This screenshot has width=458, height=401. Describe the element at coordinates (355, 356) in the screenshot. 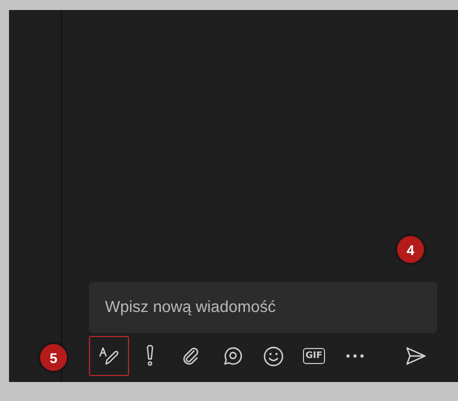

I see `more-icon` at that location.